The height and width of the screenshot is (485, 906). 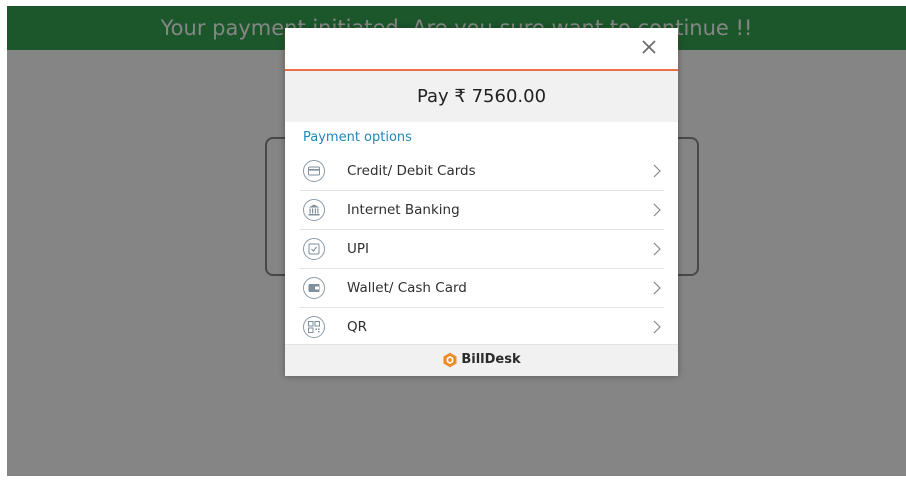 I want to click on option-upi: UPI, so click(x=482, y=249).